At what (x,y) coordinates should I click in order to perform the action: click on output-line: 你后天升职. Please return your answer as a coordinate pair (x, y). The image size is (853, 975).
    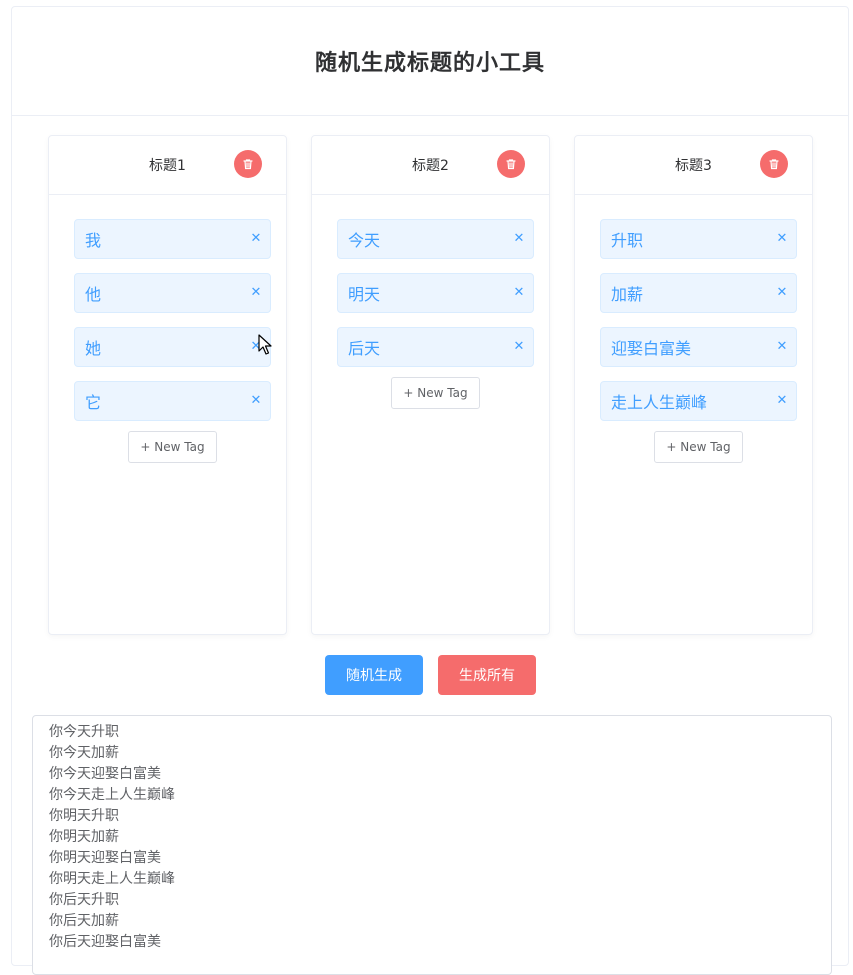
    Looking at the image, I should click on (84, 900).